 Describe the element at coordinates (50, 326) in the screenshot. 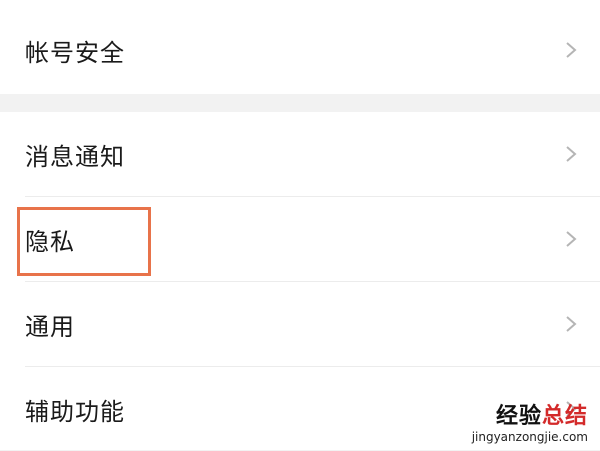

I see `settings-item-label: 通用` at that location.